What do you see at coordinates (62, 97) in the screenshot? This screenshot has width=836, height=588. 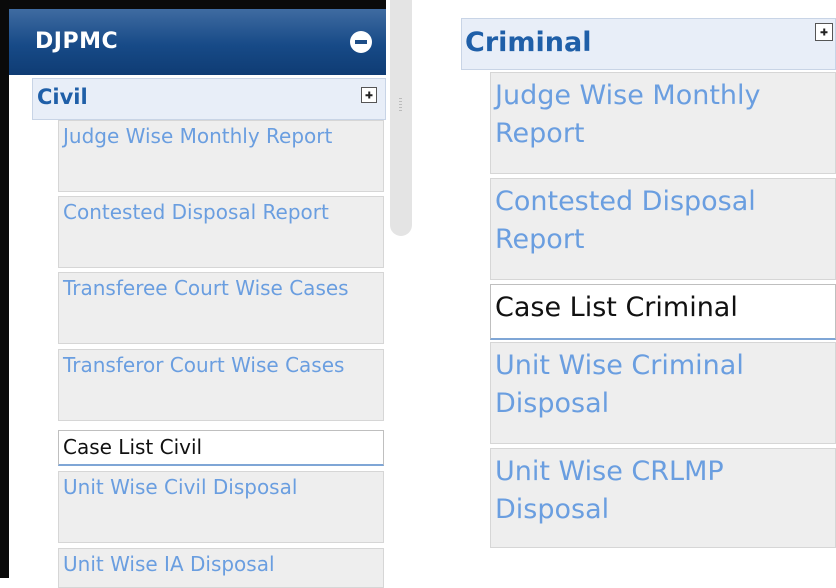 I see `group-label: Civil` at bounding box center [62, 97].